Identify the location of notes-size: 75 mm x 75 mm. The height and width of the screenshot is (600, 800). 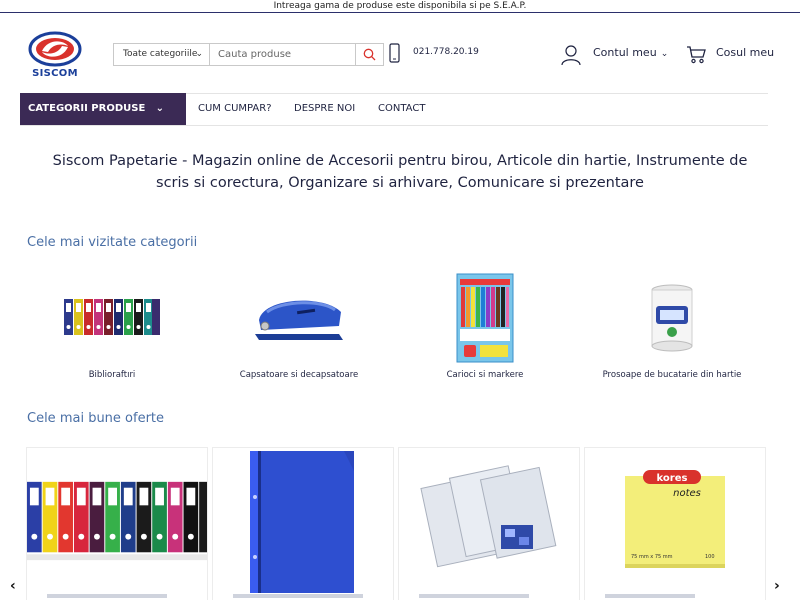
(652, 557).